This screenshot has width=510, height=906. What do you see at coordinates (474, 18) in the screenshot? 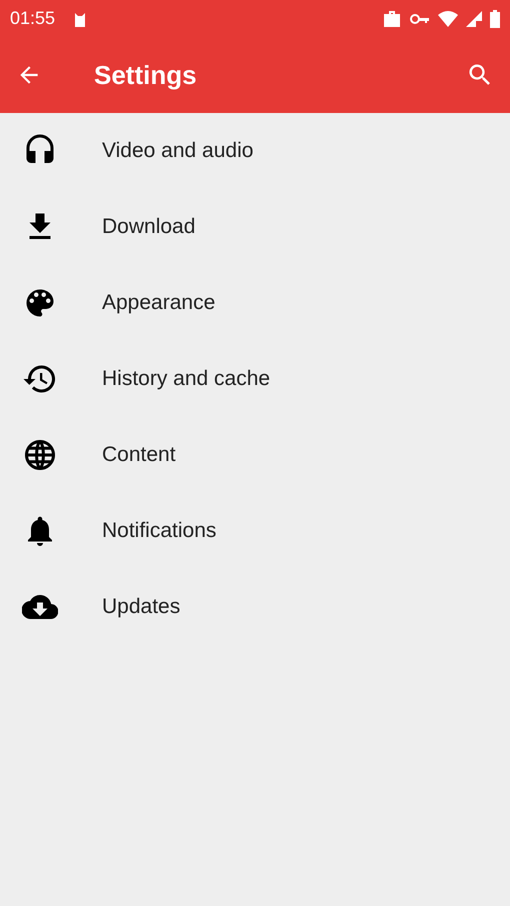
I see `signal-icon` at bounding box center [474, 18].